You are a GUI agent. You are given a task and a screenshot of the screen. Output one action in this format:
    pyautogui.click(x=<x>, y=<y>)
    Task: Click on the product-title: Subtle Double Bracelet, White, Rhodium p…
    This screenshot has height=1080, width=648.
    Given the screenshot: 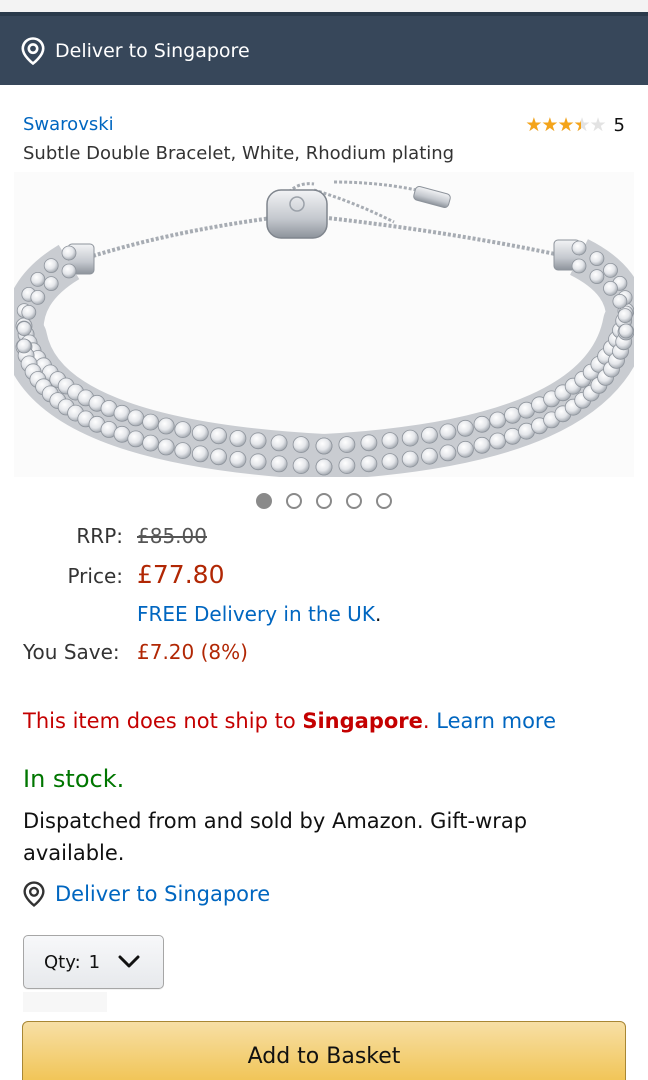 What is the action you would take?
    pyautogui.click(x=239, y=153)
    